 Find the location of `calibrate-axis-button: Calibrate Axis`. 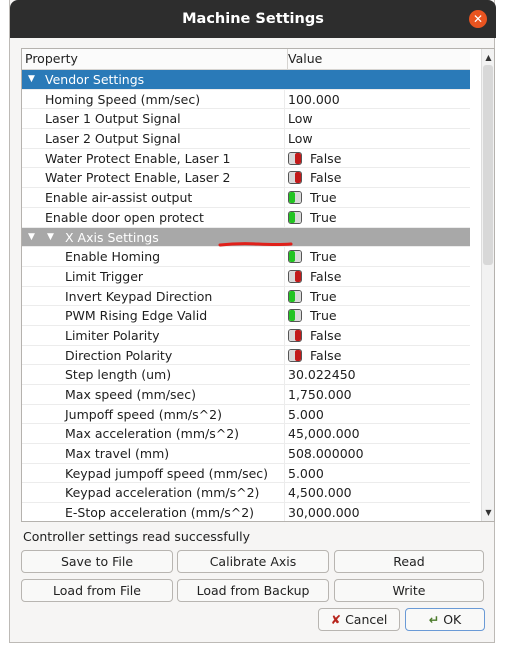

calibrate-axis-button: Calibrate Axis is located at coordinates (253, 561).